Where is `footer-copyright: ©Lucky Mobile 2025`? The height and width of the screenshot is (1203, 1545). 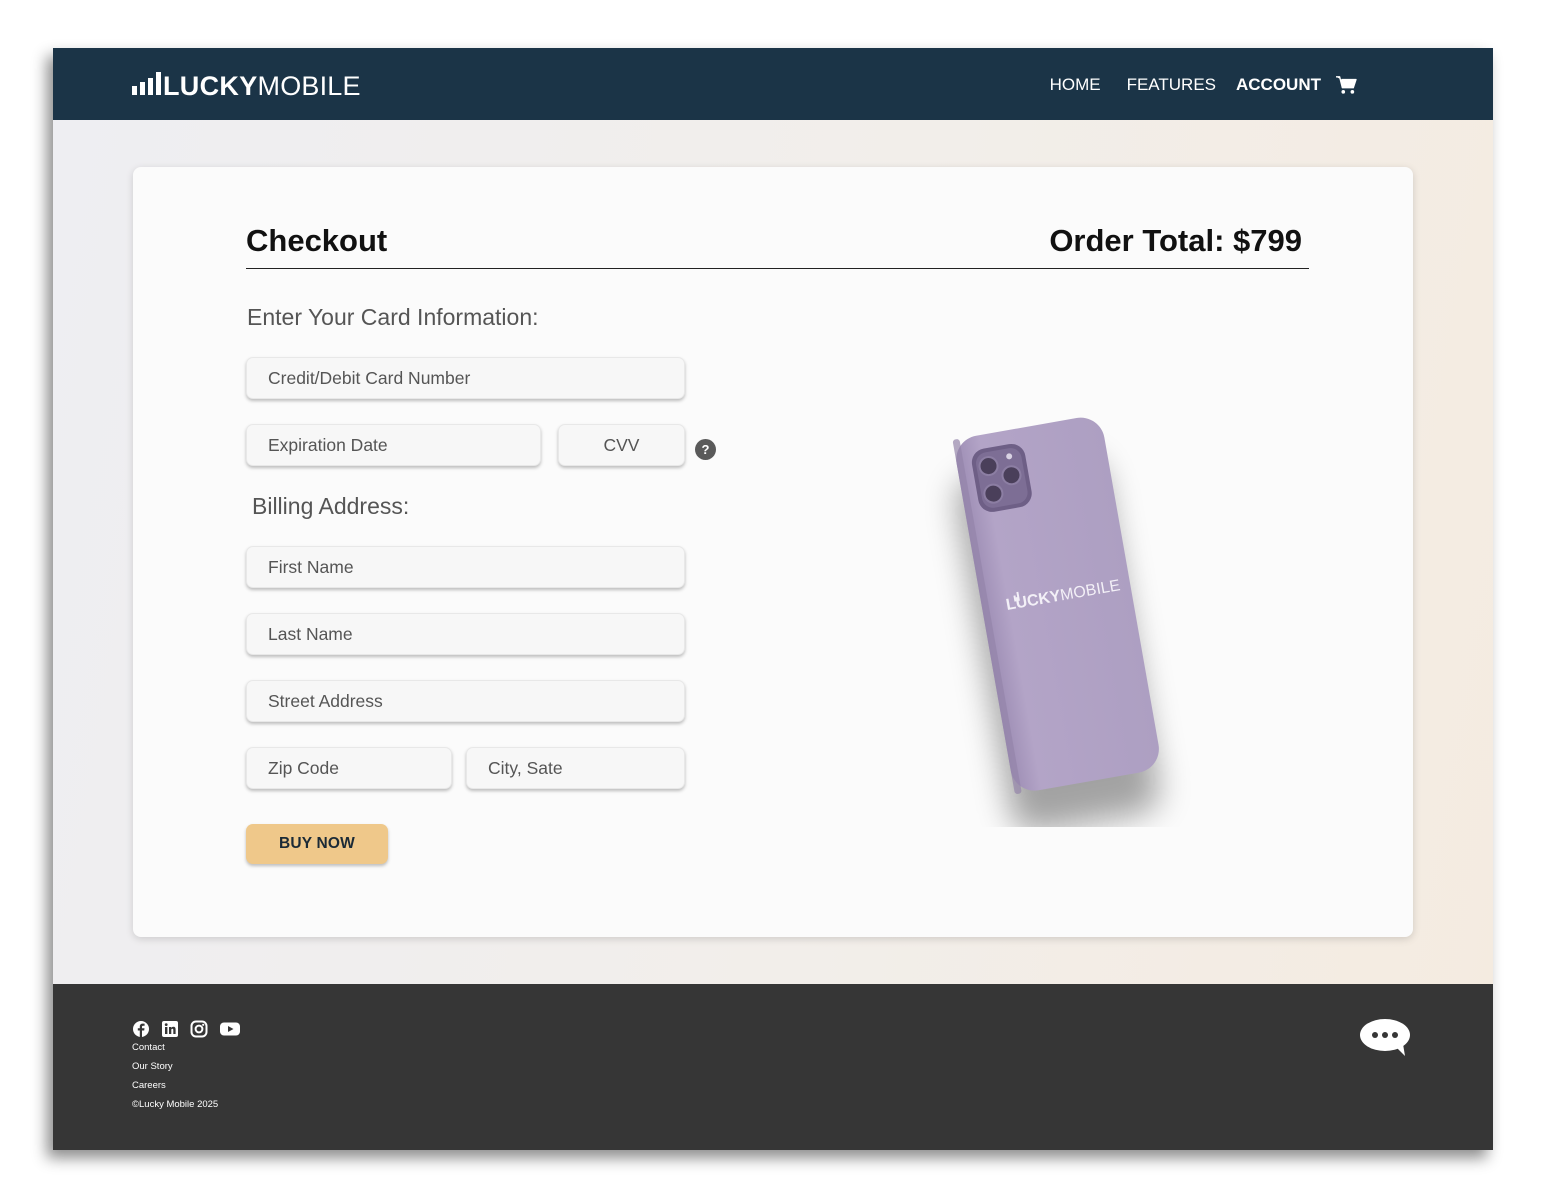
footer-copyright: ©Lucky Mobile 2025 is located at coordinates (175, 1104).